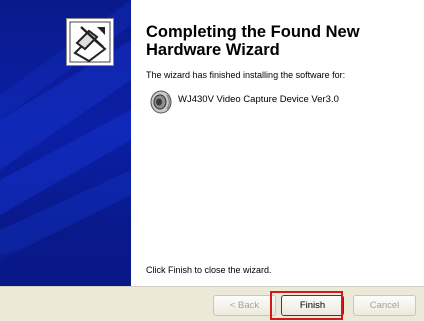 This screenshot has width=424, height=321. Describe the element at coordinates (258, 99) in the screenshot. I see `device-name: WJ430V Video Capture Device Ver3.0` at that location.